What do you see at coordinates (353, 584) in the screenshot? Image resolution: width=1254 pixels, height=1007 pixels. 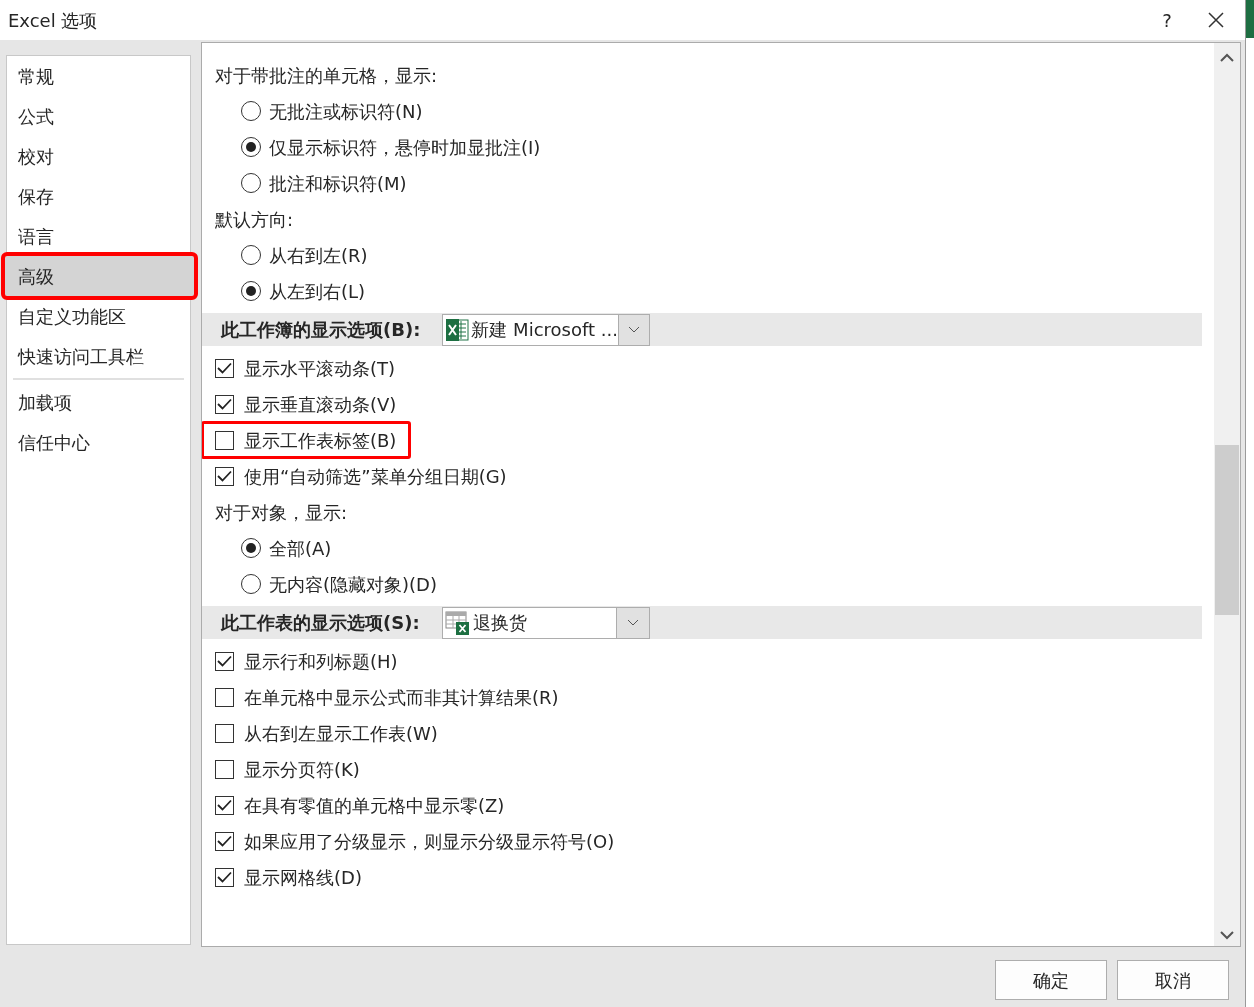 I see `radio-label: 无内容(隐藏对象)(D)` at bounding box center [353, 584].